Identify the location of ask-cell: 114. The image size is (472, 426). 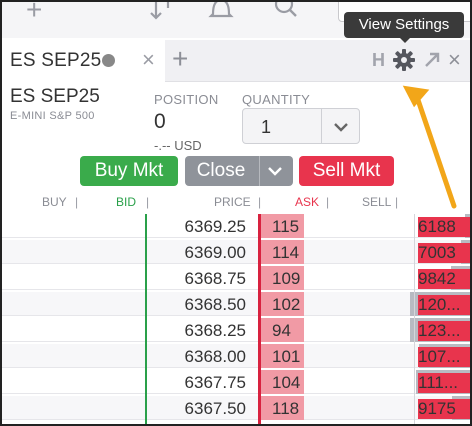
(285, 253).